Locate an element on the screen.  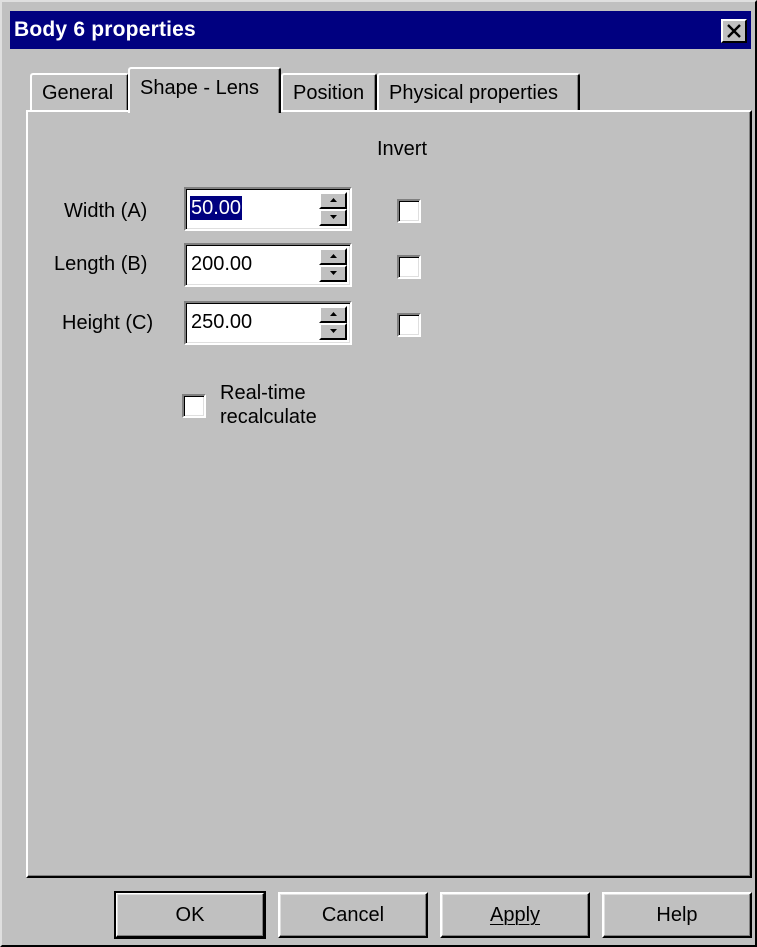
realtime-recalculate-label: Real-time recalculate is located at coordinates (268, 405).